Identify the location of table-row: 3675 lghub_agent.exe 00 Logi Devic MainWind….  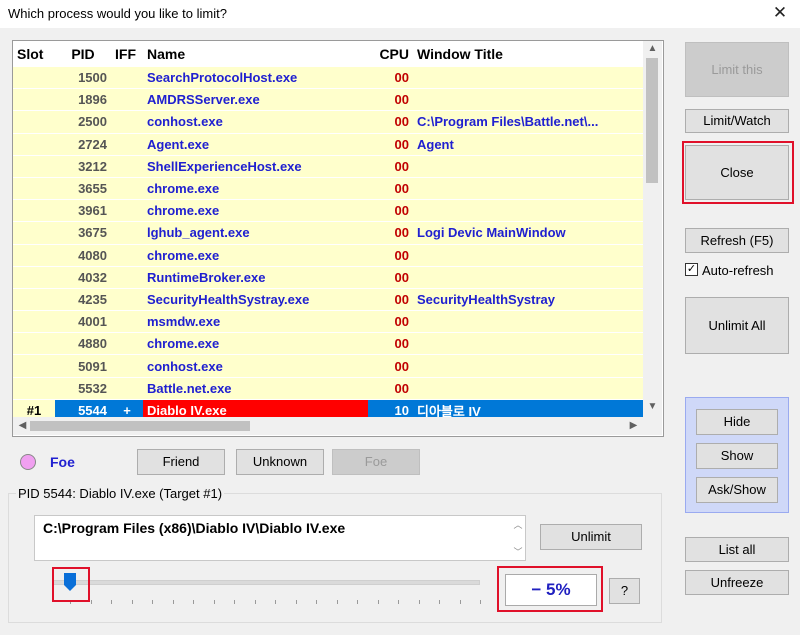
(328, 233).